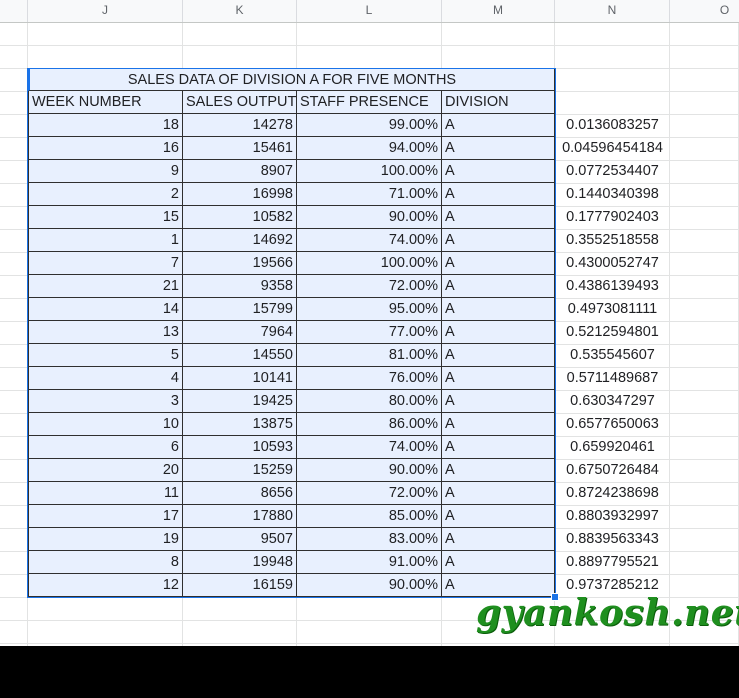 This screenshot has width=739, height=698. I want to click on random-value-cell: 0.5711489687, so click(612, 378).